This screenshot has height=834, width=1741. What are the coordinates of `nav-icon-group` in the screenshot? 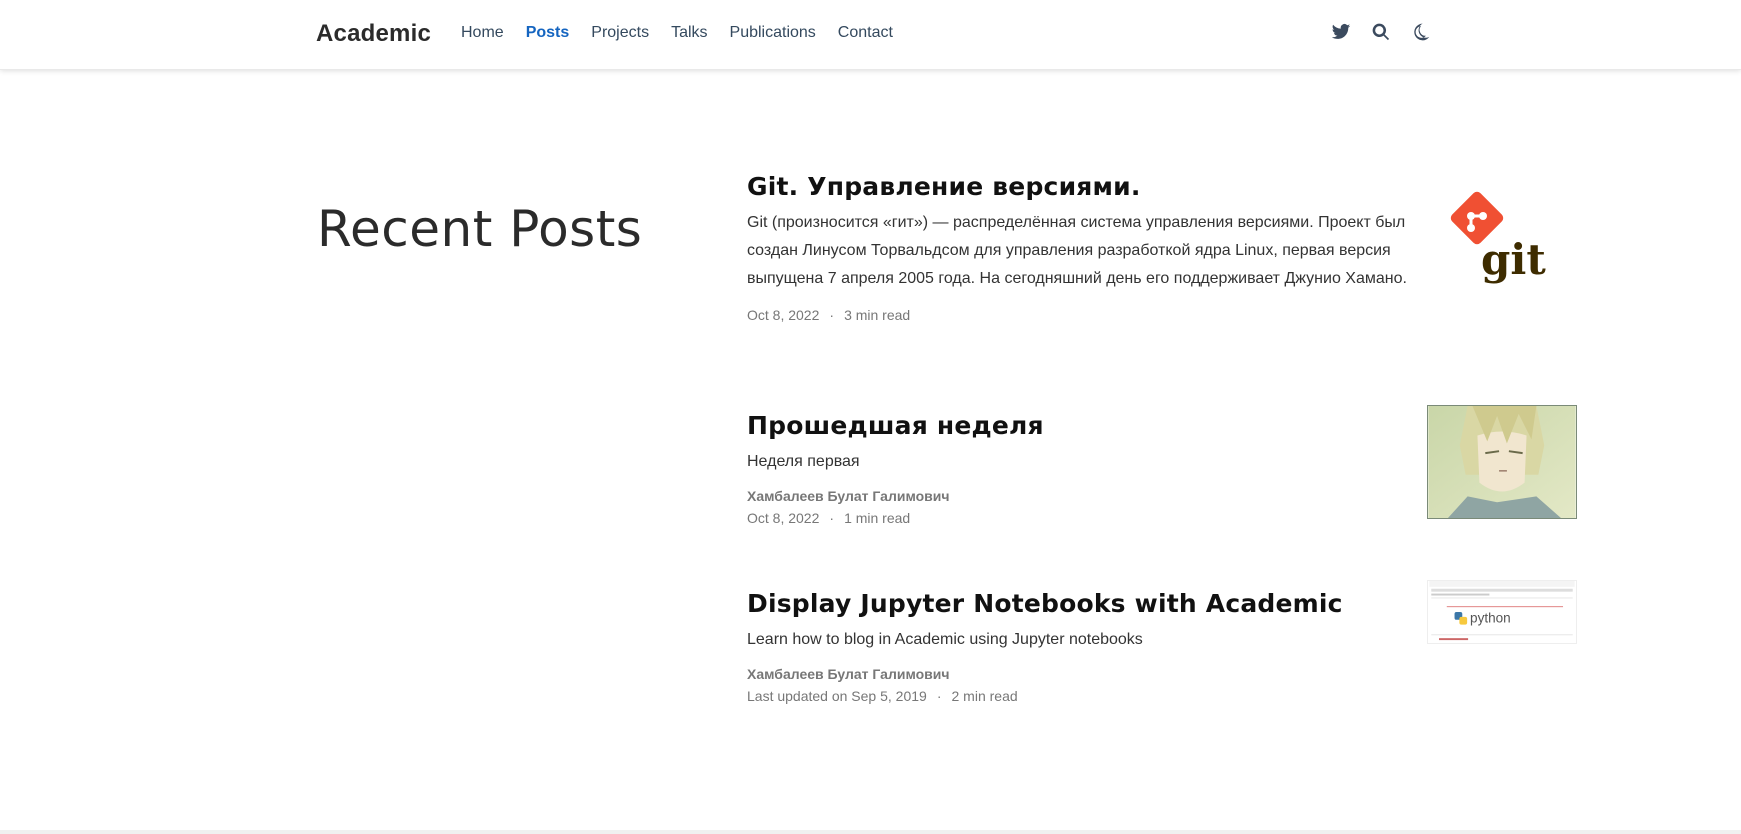 It's located at (1381, 32).